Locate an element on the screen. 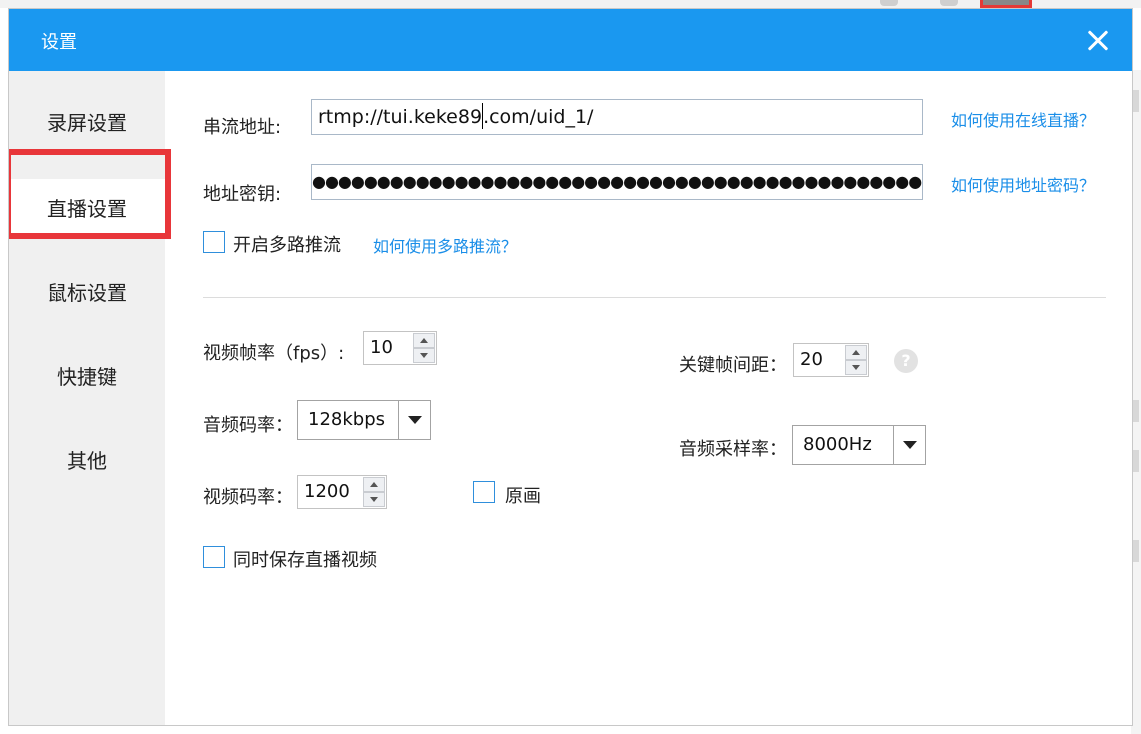  dialog-titlebar: 设置 is located at coordinates (570, 40).